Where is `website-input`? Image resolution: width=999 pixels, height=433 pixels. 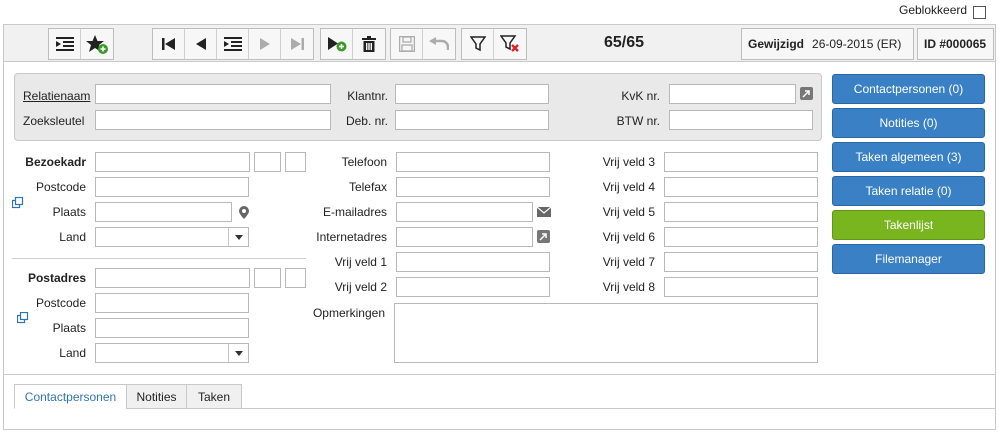
website-input is located at coordinates (464, 237).